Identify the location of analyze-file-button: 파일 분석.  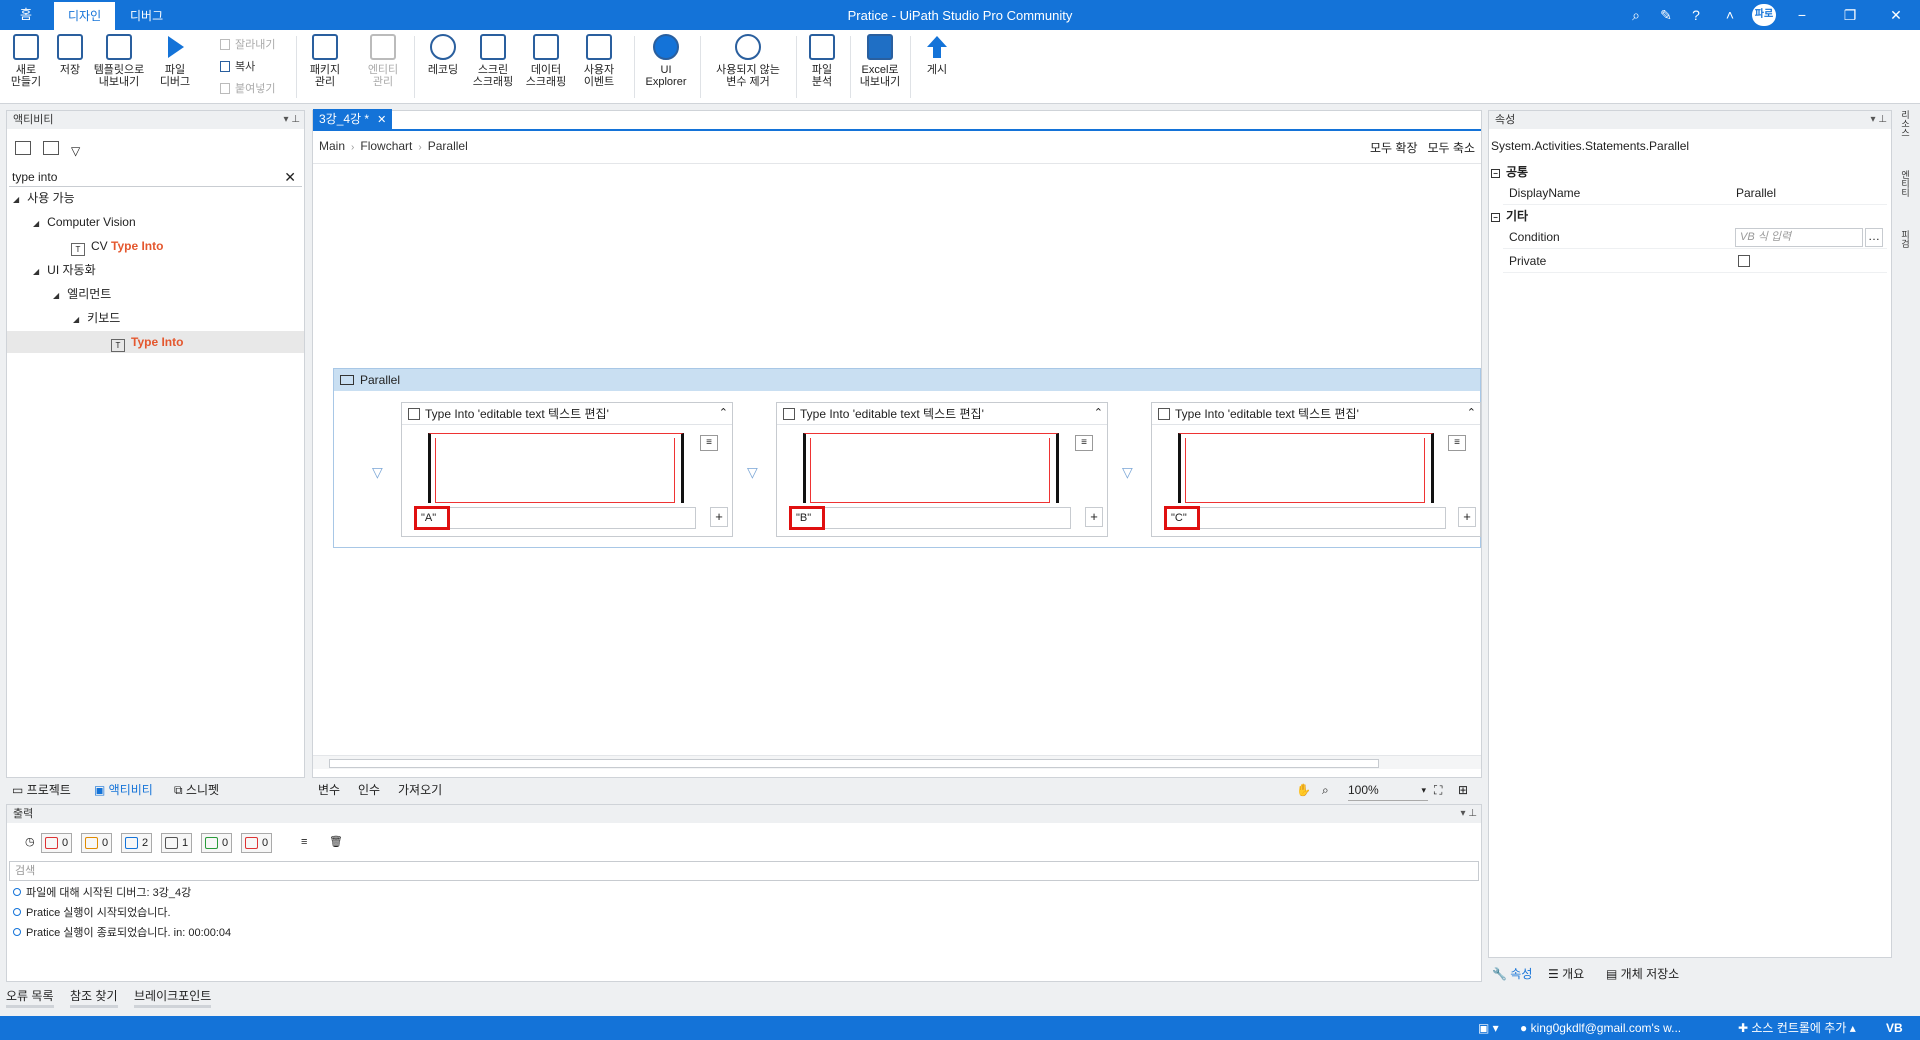
(822, 67).